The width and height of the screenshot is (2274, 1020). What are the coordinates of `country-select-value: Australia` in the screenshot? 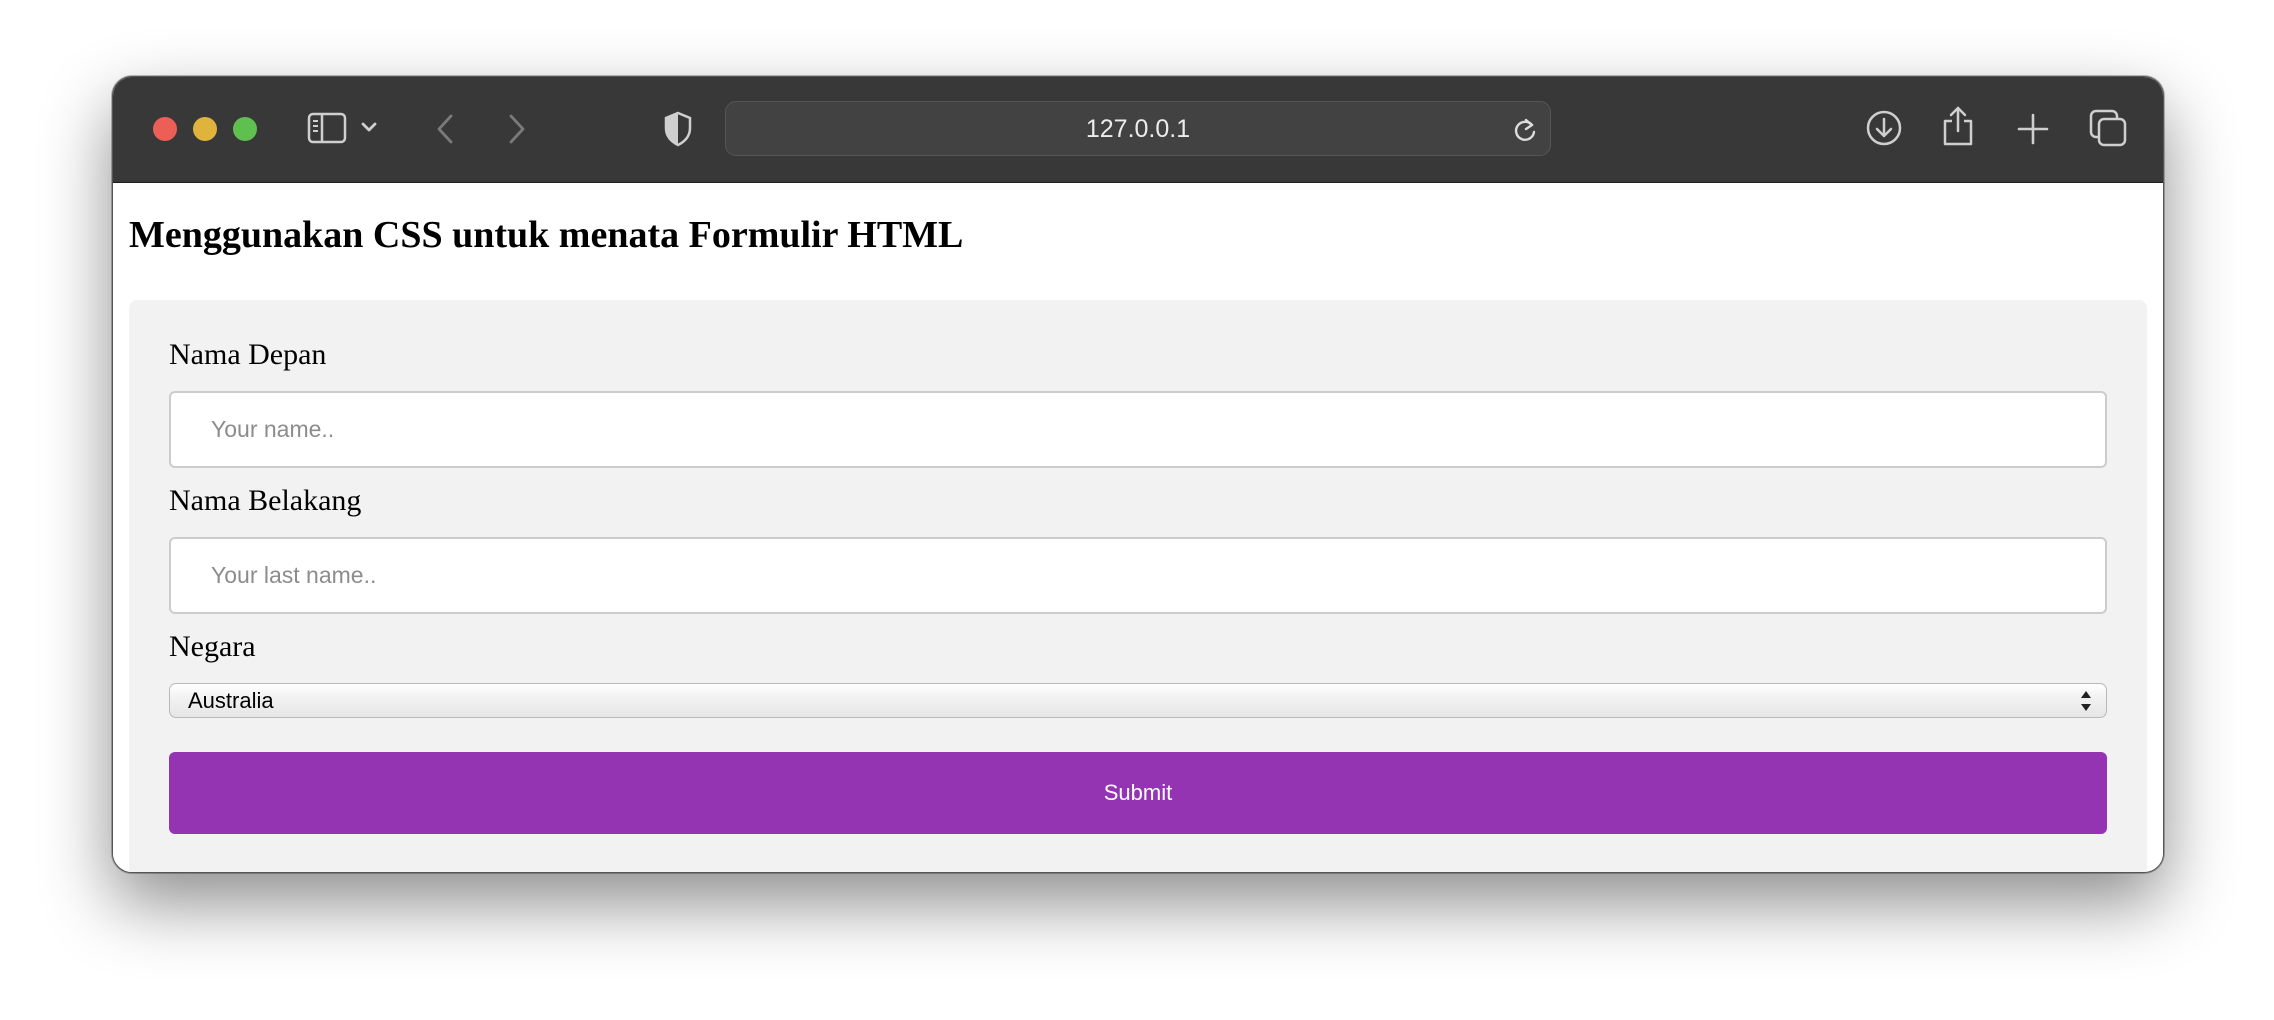 It's located at (231, 700).